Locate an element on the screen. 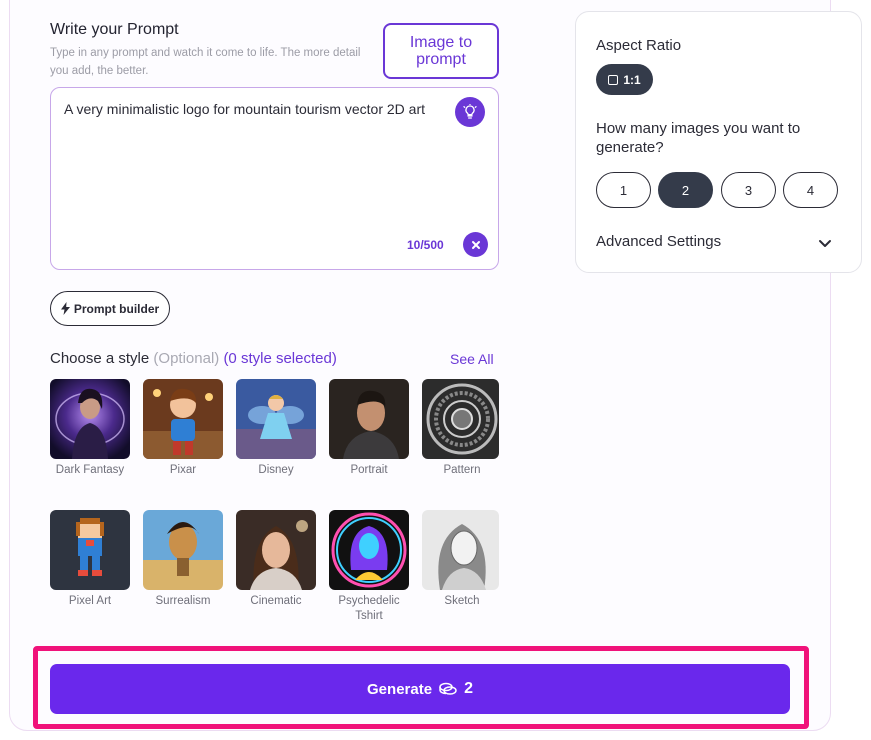 The width and height of the screenshot is (871, 740). style-thumbnail-psychedelic-tshirt is located at coordinates (369, 550).